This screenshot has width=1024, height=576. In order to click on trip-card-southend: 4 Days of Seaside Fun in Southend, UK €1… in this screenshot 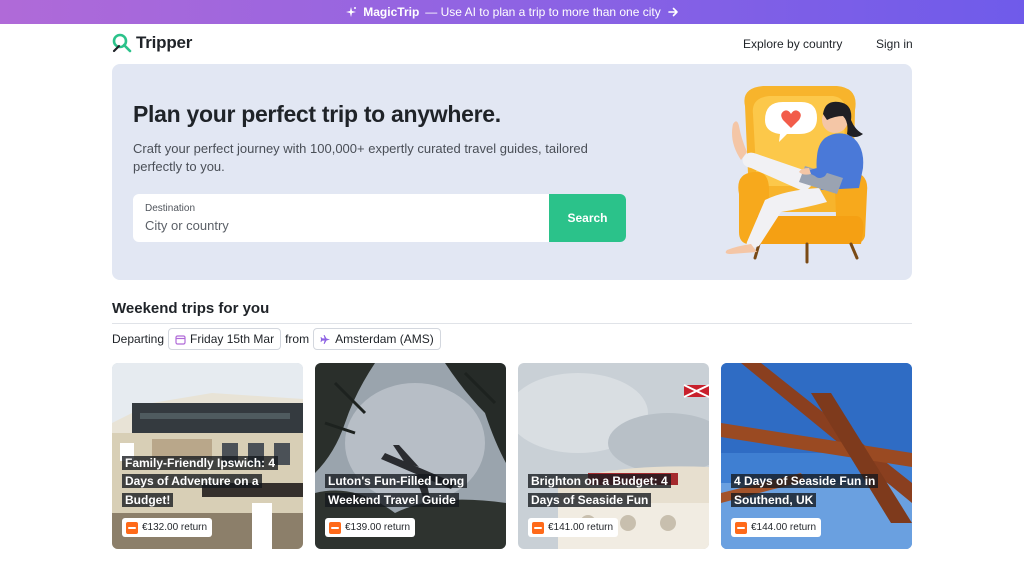, I will do `click(816, 456)`.